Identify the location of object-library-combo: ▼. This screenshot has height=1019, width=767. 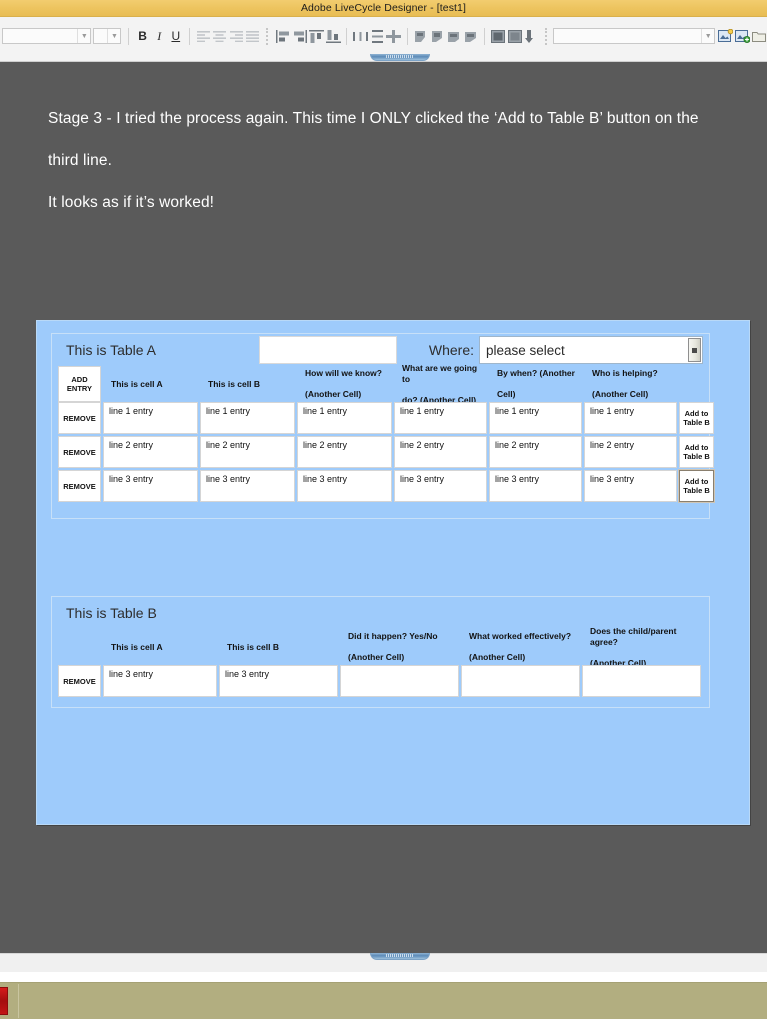
(634, 36).